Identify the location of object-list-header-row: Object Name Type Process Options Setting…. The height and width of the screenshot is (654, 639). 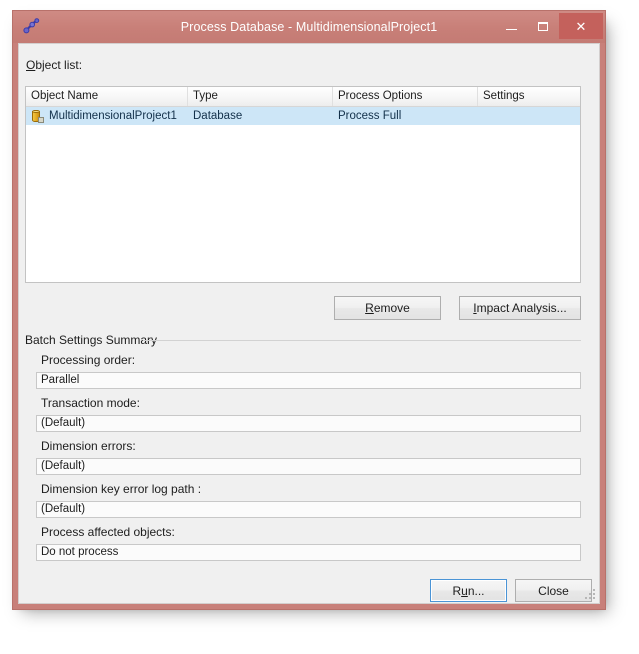
(303, 97).